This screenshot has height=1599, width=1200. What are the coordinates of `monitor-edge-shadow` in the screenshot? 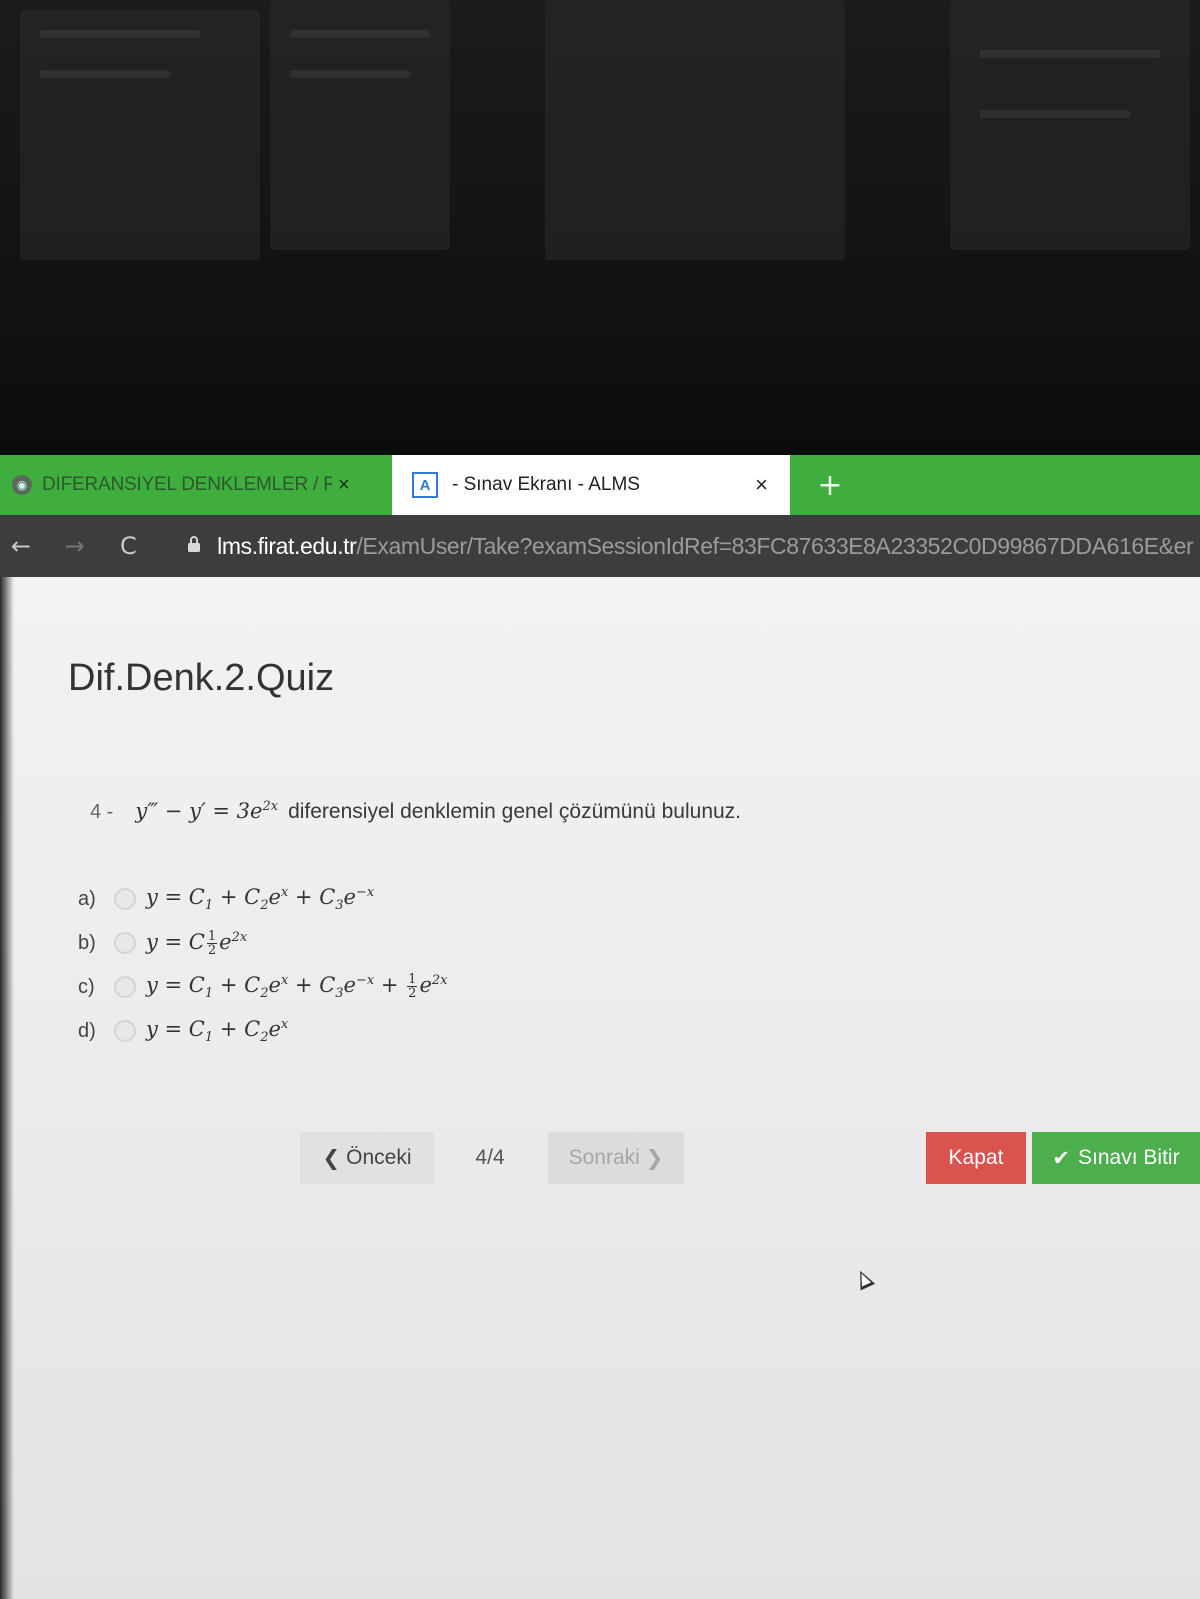 It's located at (7, 1088).